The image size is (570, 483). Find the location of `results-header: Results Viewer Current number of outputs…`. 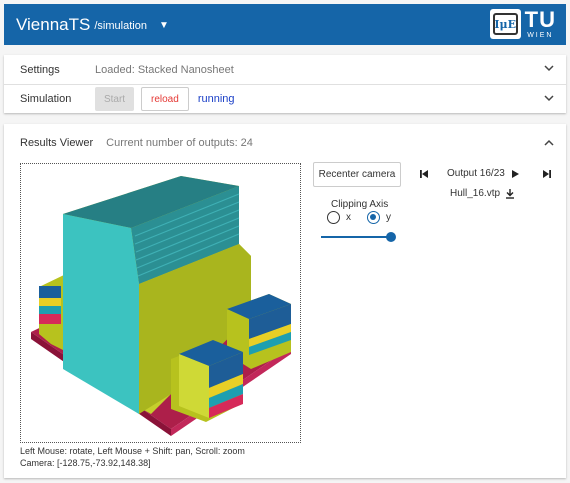

results-header: Results Viewer Current number of outputs… is located at coordinates (285, 143).